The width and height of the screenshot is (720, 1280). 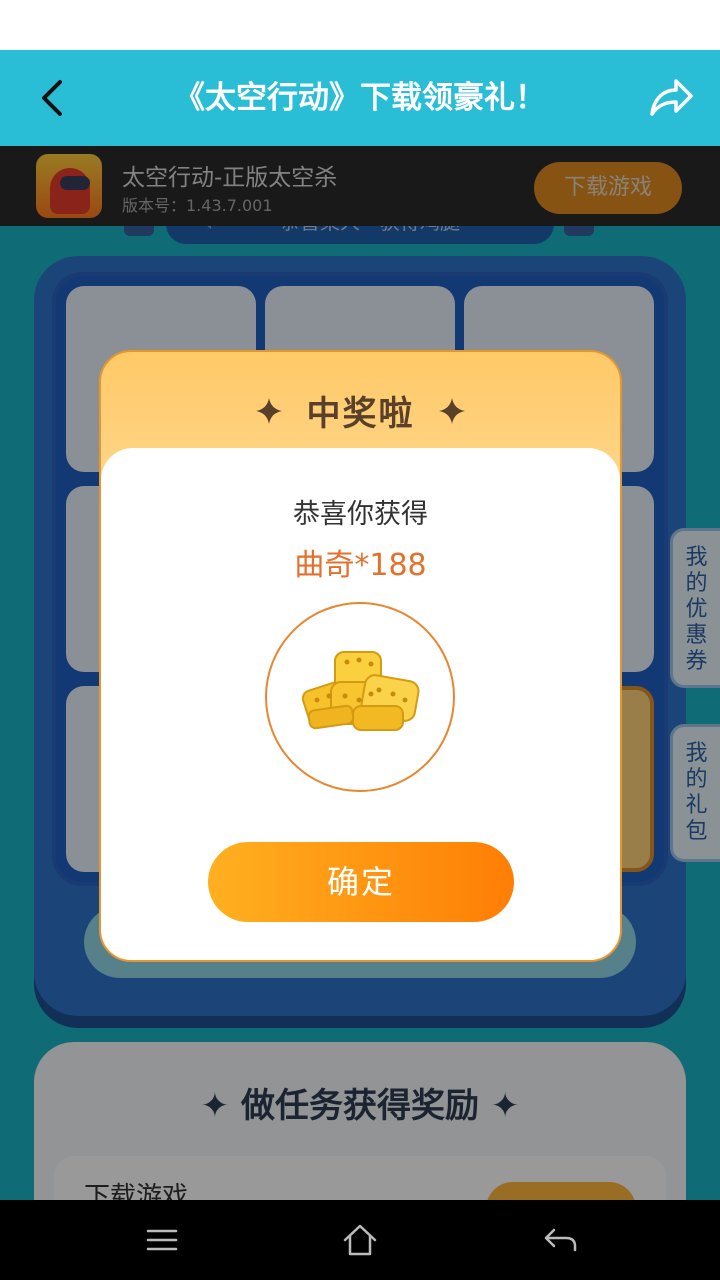 I want to click on back-arrow-icon, so click(x=560, y=1240).